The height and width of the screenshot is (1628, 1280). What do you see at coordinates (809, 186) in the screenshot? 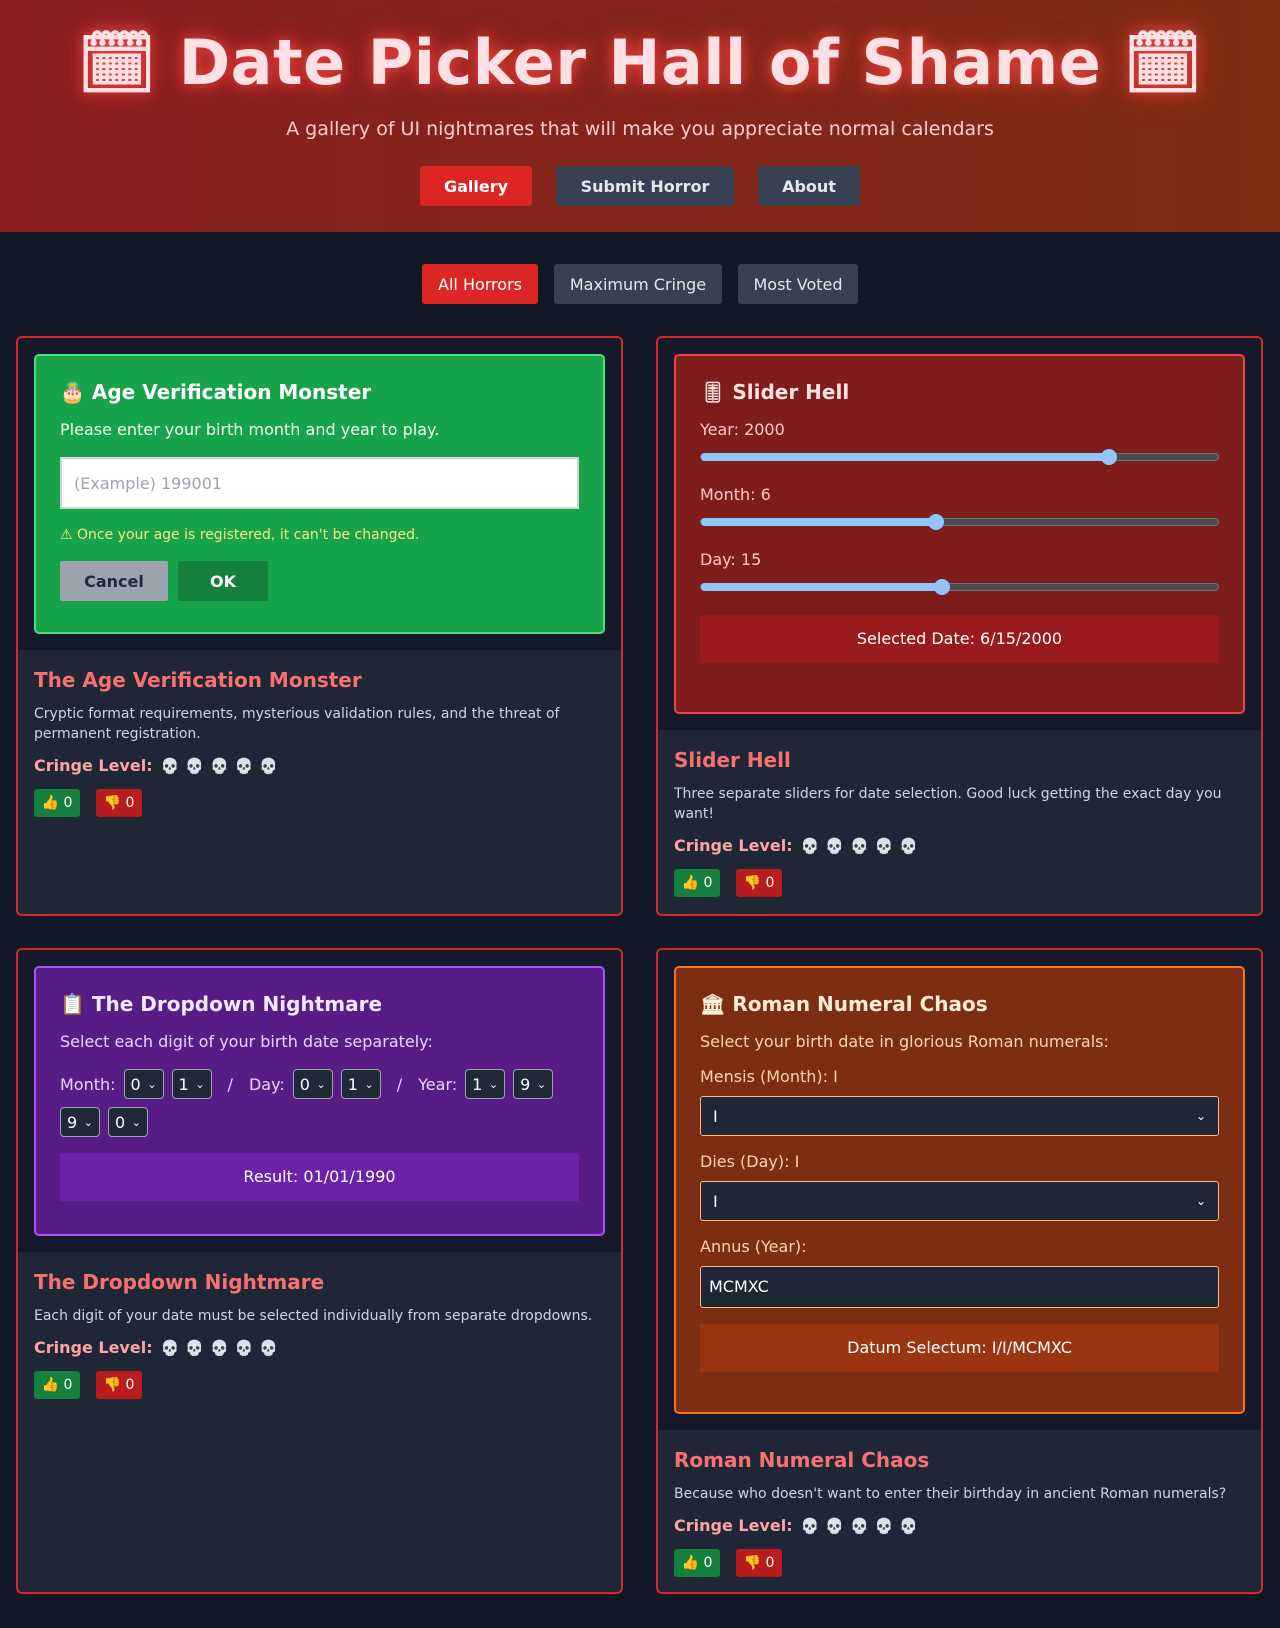
I see `nav-about-button: About` at bounding box center [809, 186].